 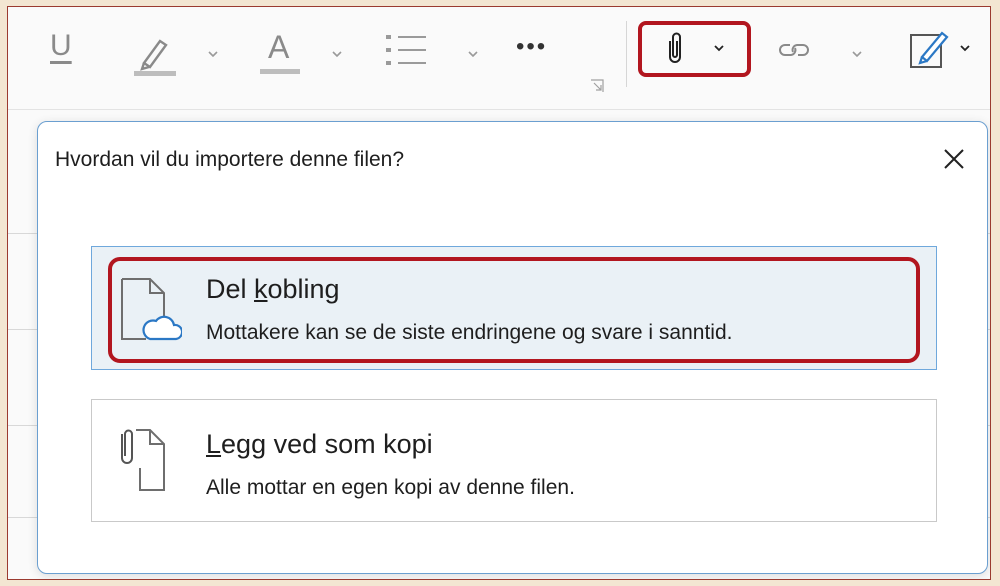 What do you see at coordinates (279, 47) in the screenshot?
I see `font-color-letter: A` at bounding box center [279, 47].